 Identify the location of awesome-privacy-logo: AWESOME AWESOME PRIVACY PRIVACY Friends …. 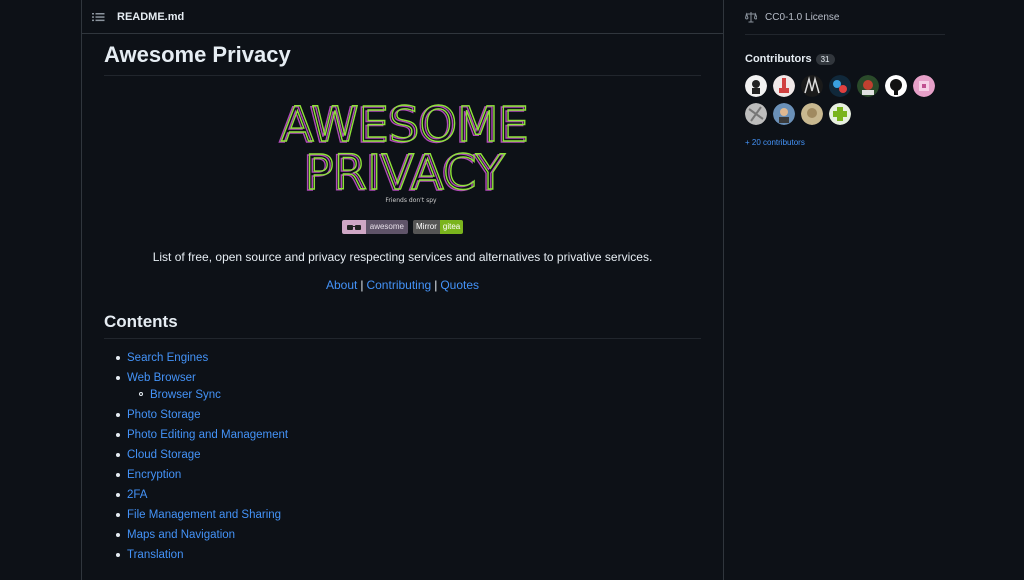
(402, 151).